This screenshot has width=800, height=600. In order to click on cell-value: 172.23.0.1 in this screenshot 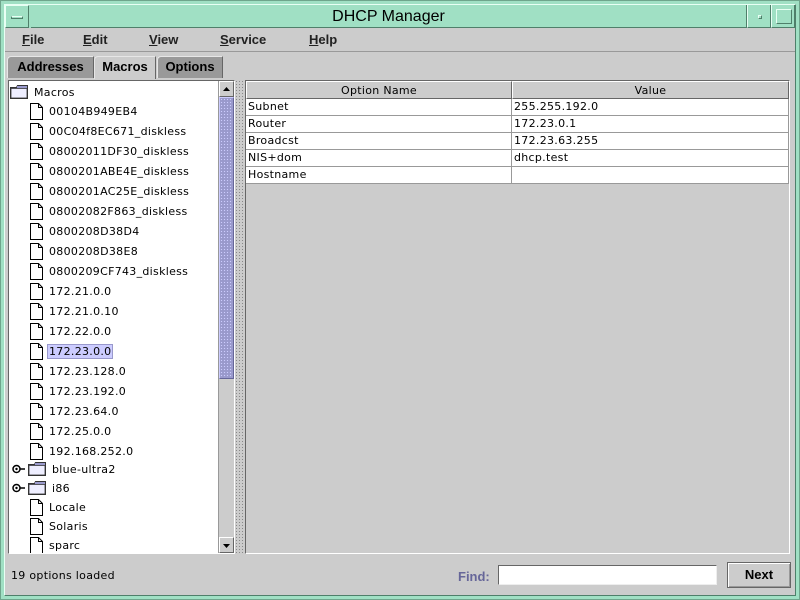, I will do `click(650, 124)`.